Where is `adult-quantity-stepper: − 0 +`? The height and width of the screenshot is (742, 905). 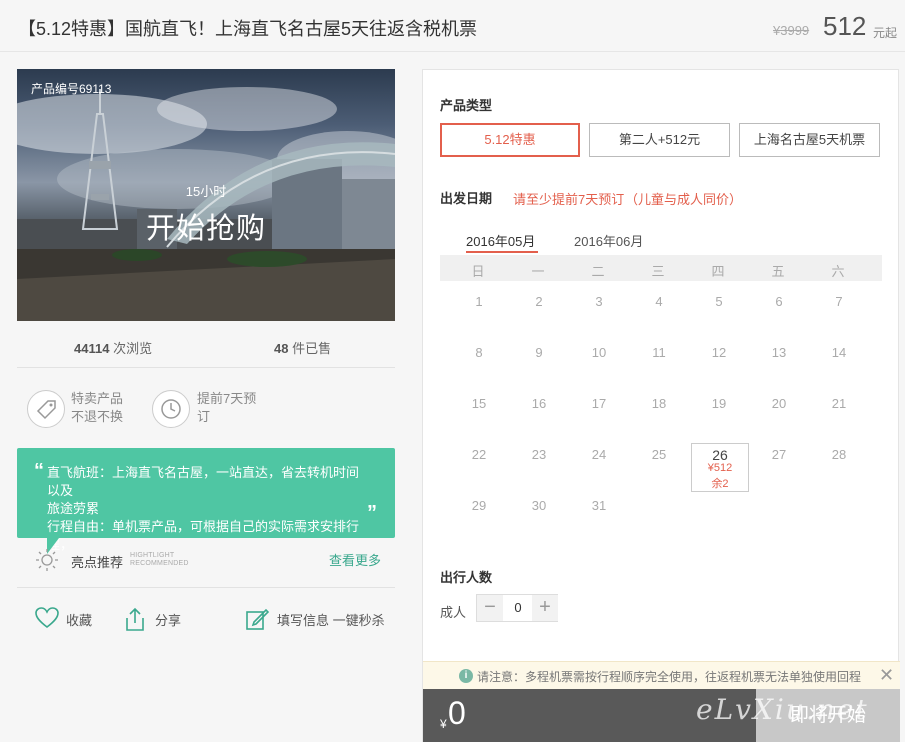
adult-quantity-stepper: − 0 + is located at coordinates (517, 608).